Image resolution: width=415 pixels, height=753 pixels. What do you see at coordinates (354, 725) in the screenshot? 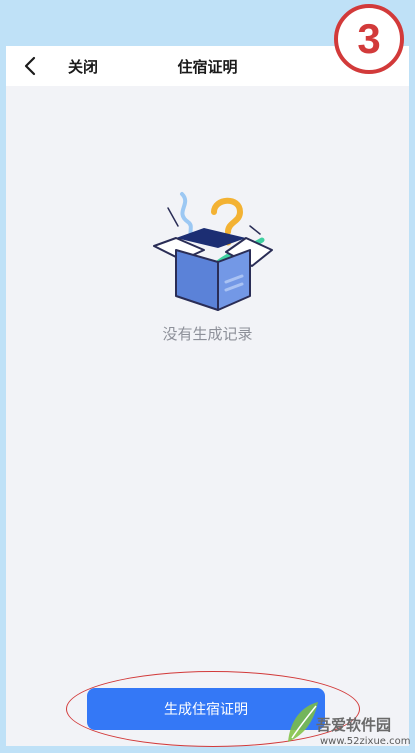
I see `watermark-name: 吾爱软件园` at bounding box center [354, 725].